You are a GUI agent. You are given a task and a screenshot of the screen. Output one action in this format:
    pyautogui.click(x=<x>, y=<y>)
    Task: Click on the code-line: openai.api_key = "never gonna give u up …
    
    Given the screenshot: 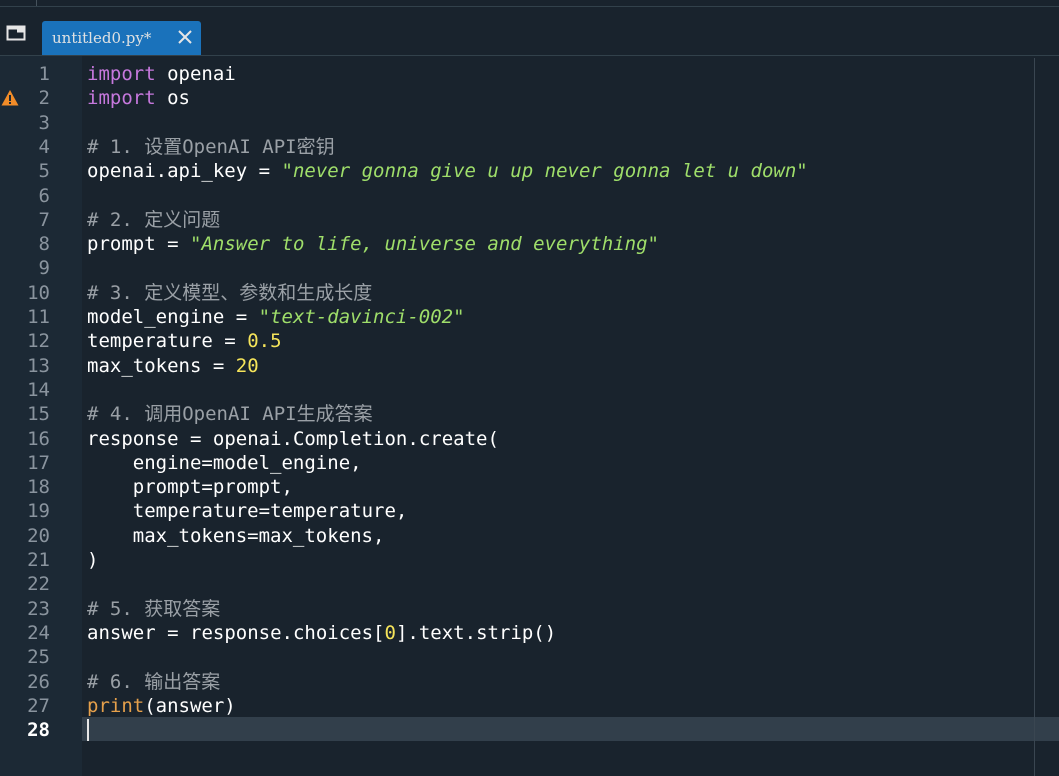 What is the action you would take?
    pyautogui.click(x=447, y=171)
    